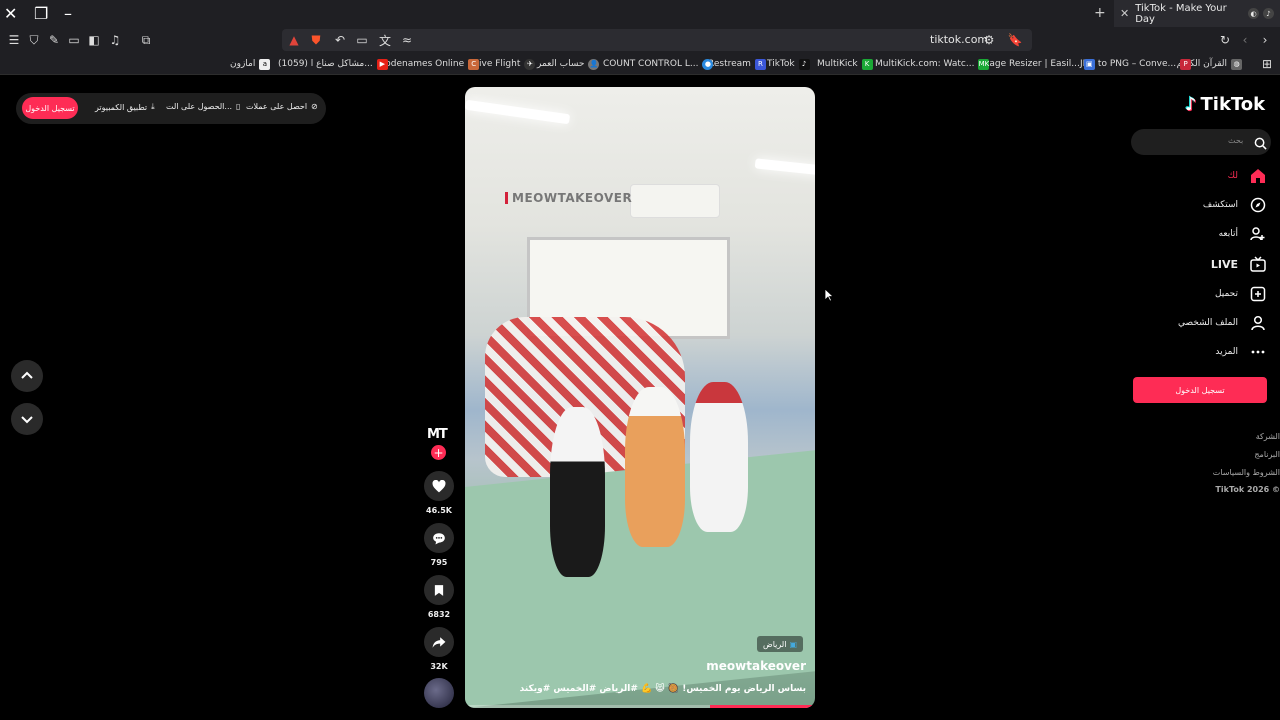 This screenshot has width=1280, height=720. What do you see at coordinates (50, 108) in the screenshot?
I see `login-button: تسجيل الدخول` at bounding box center [50, 108].